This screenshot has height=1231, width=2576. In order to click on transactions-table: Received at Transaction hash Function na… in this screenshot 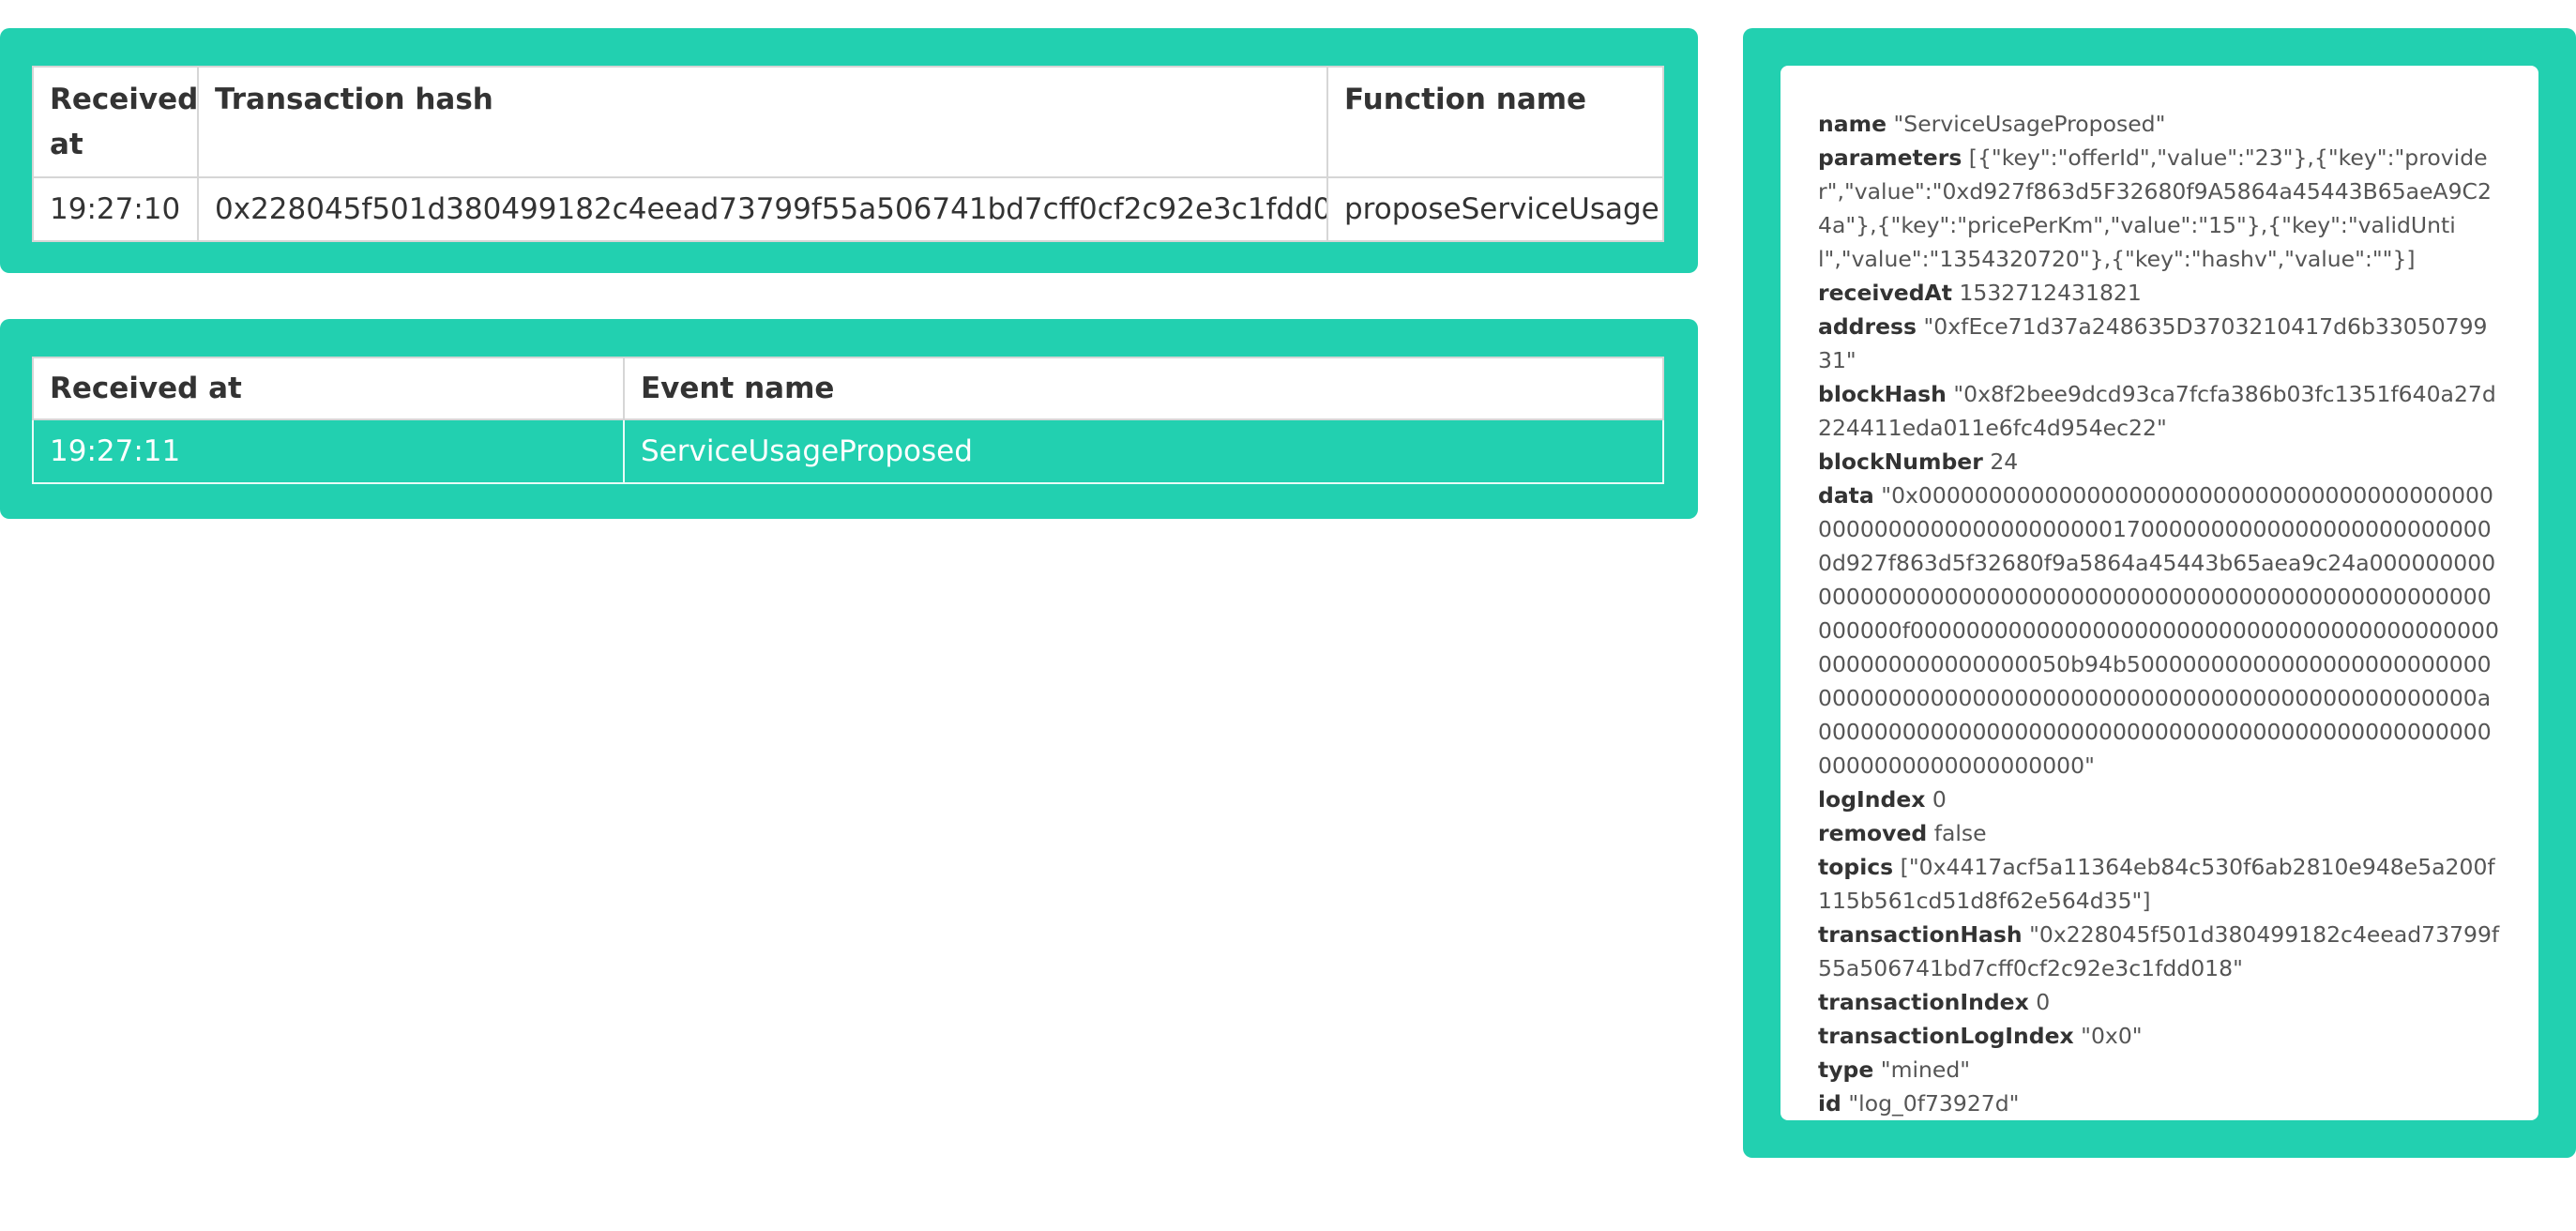, I will do `click(848, 154)`.